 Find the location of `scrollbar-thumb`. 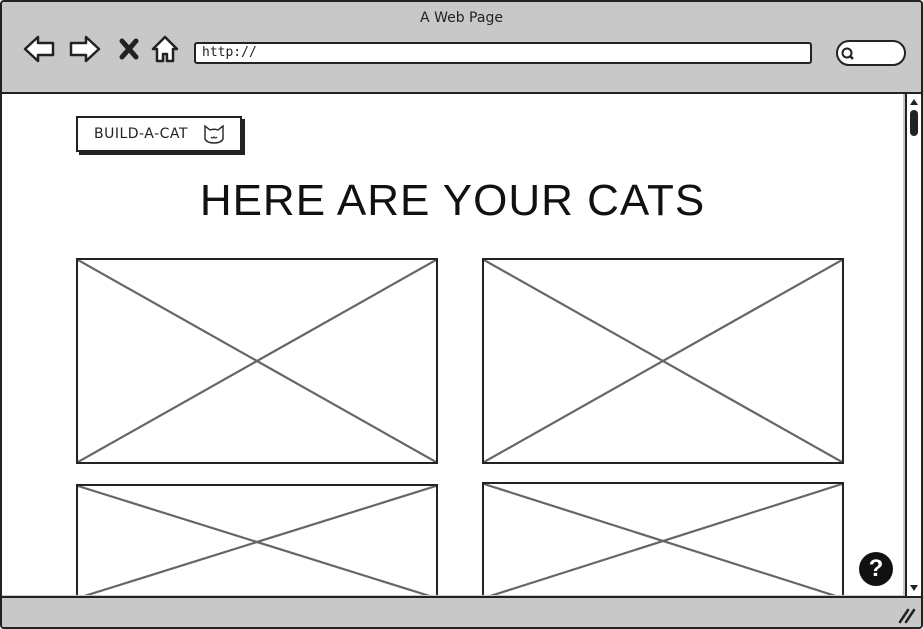

scrollbar-thumb is located at coordinates (914, 123).